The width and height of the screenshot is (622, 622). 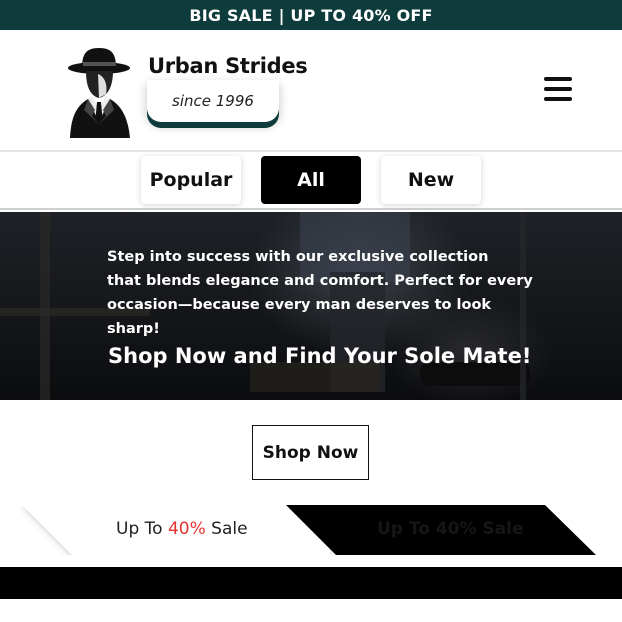 What do you see at coordinates (186, 529) in the screenshot?
I see `sale-percent: 40%` at bounding box center [186, 529].